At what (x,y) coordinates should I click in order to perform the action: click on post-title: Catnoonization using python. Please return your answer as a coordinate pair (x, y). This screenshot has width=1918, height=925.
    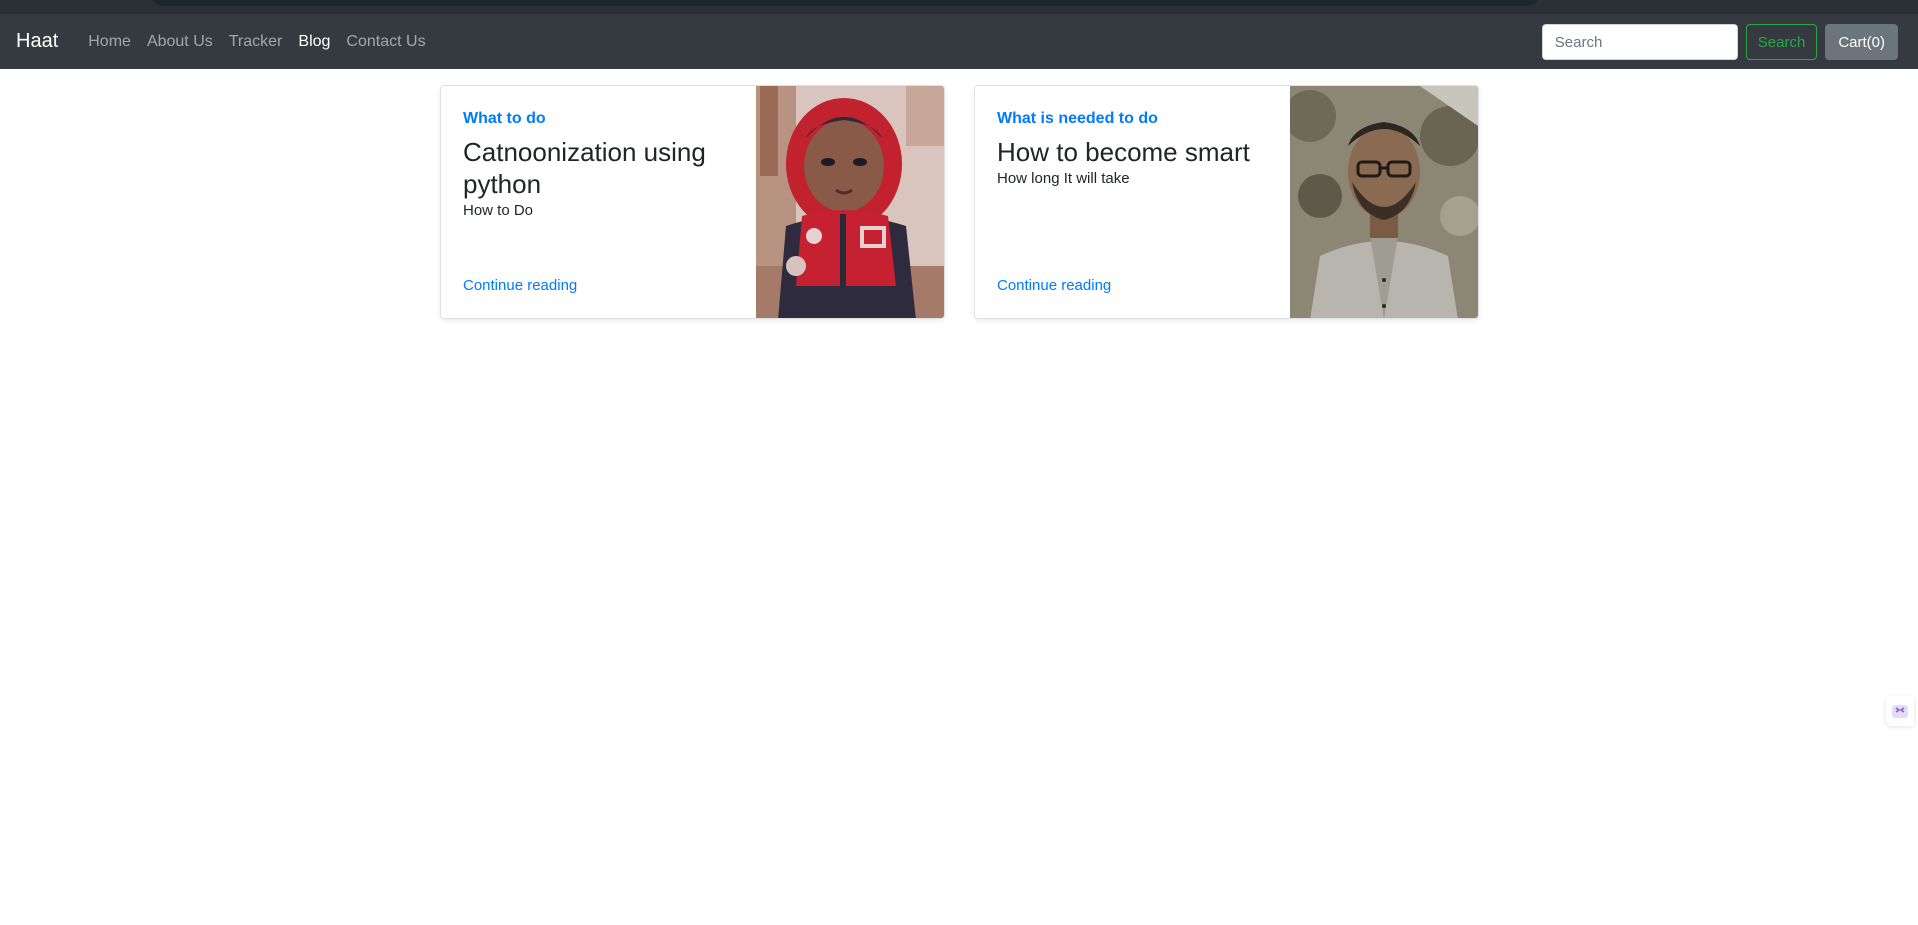
    Looking at the image, I should click on (584, 168).